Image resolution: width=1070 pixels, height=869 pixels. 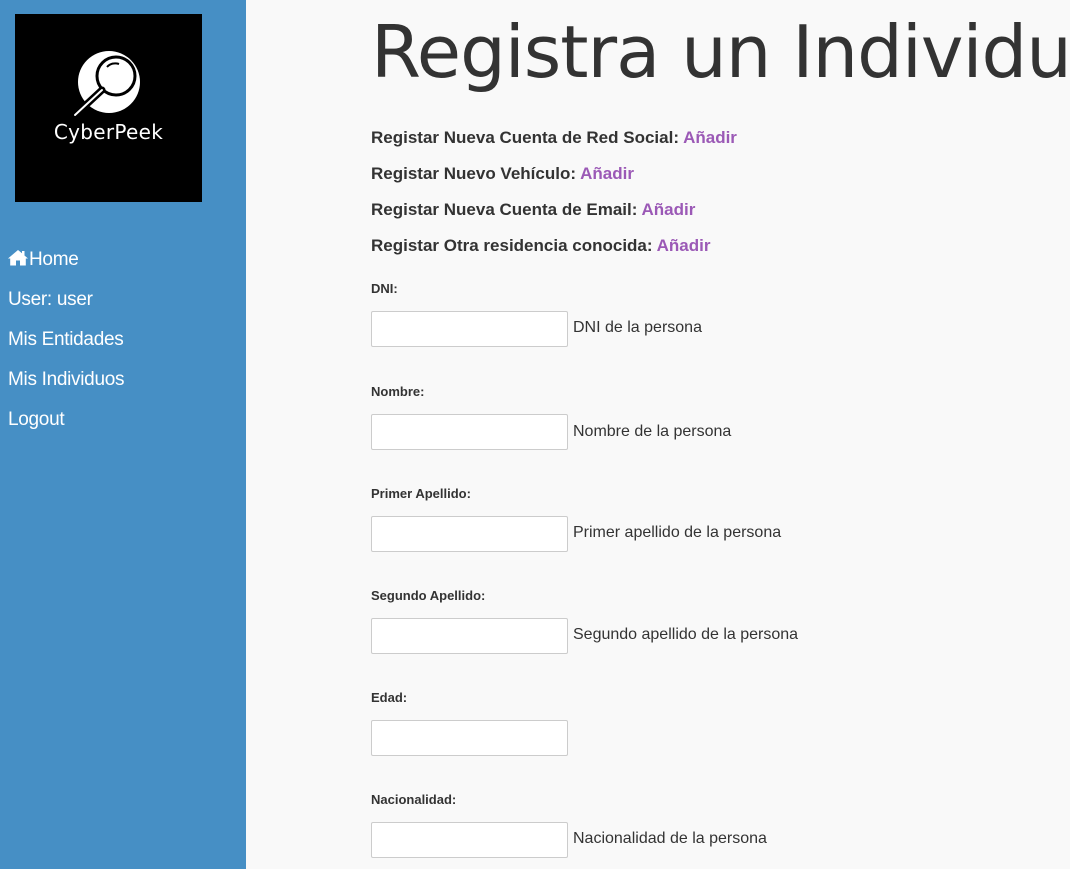 I want to click on primer-apellido-help: Primer apellido de la persona, so click(x=677, y=532).